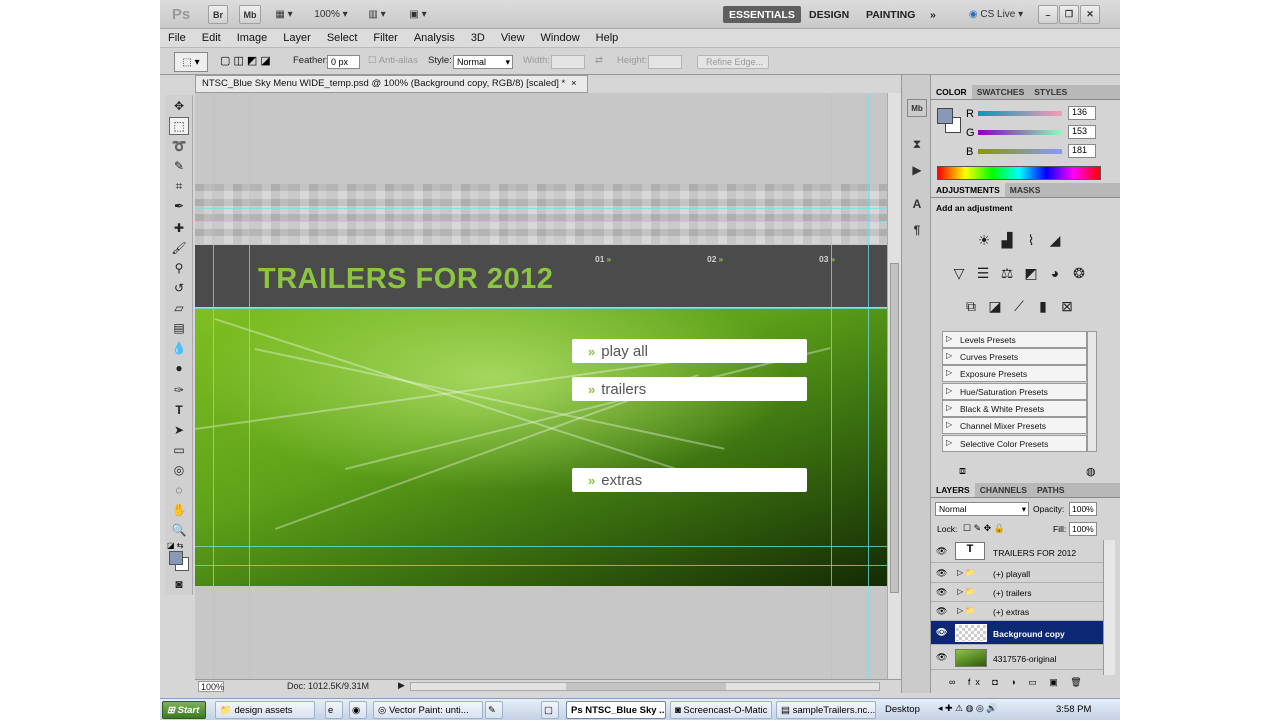 This screenshot has width=1280, height=720. What do you see at coordinates (385, 38) in the screenshot?
I see `menu-filter: Filter` at bounding box center [385, 38].